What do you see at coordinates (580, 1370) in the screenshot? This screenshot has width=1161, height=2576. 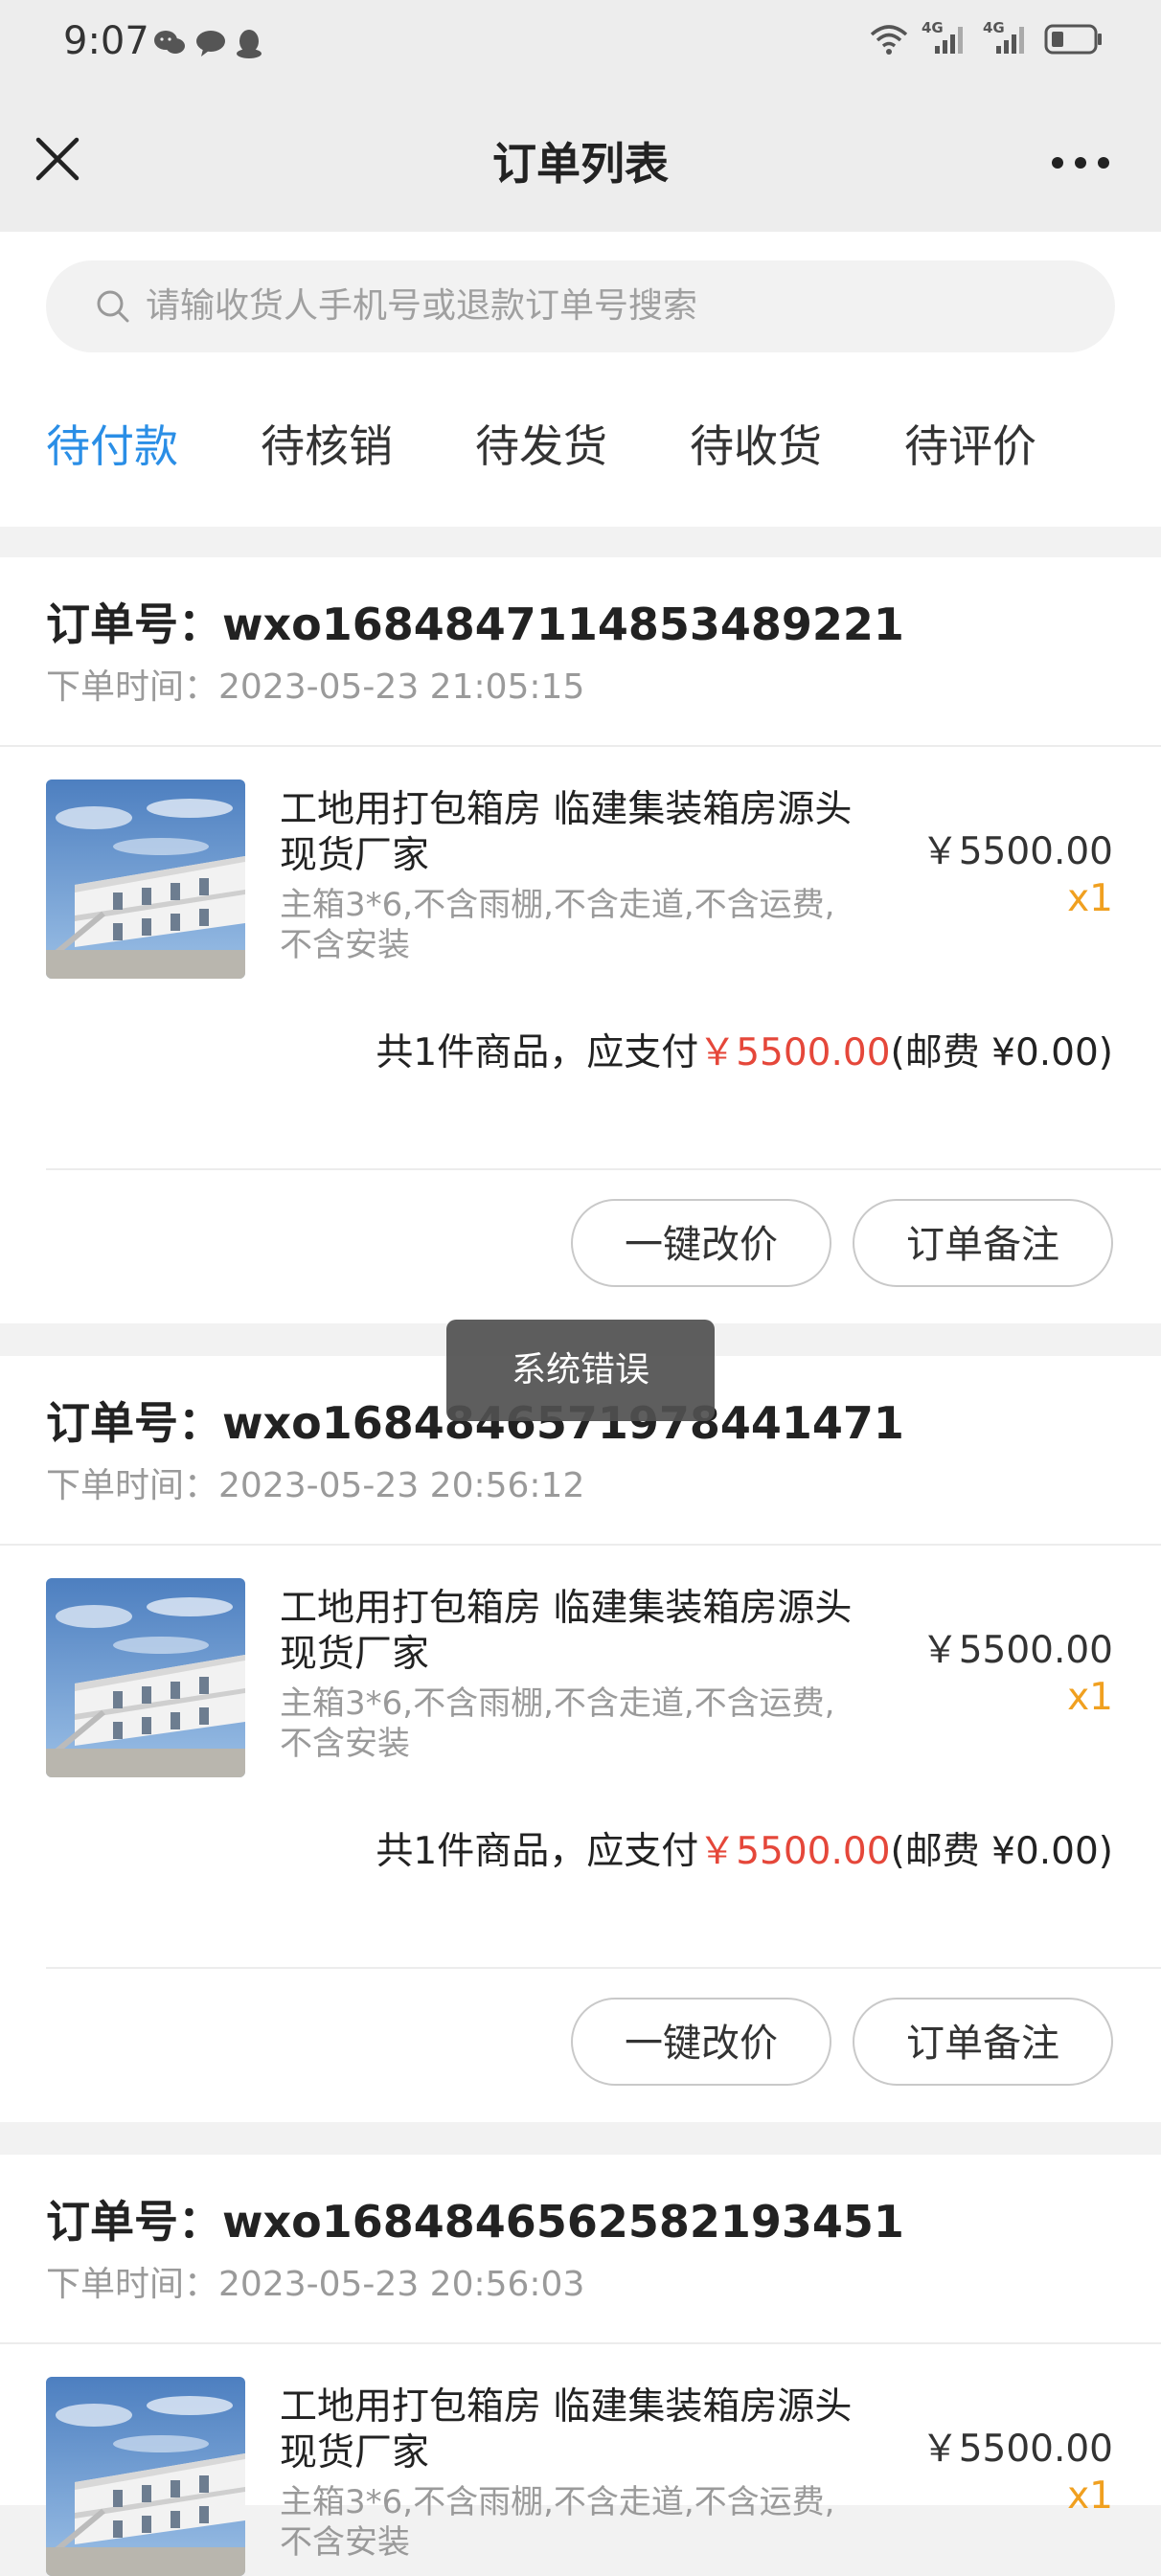 I see `error-toast: 系统错误` at bounding box center [580, 1370].